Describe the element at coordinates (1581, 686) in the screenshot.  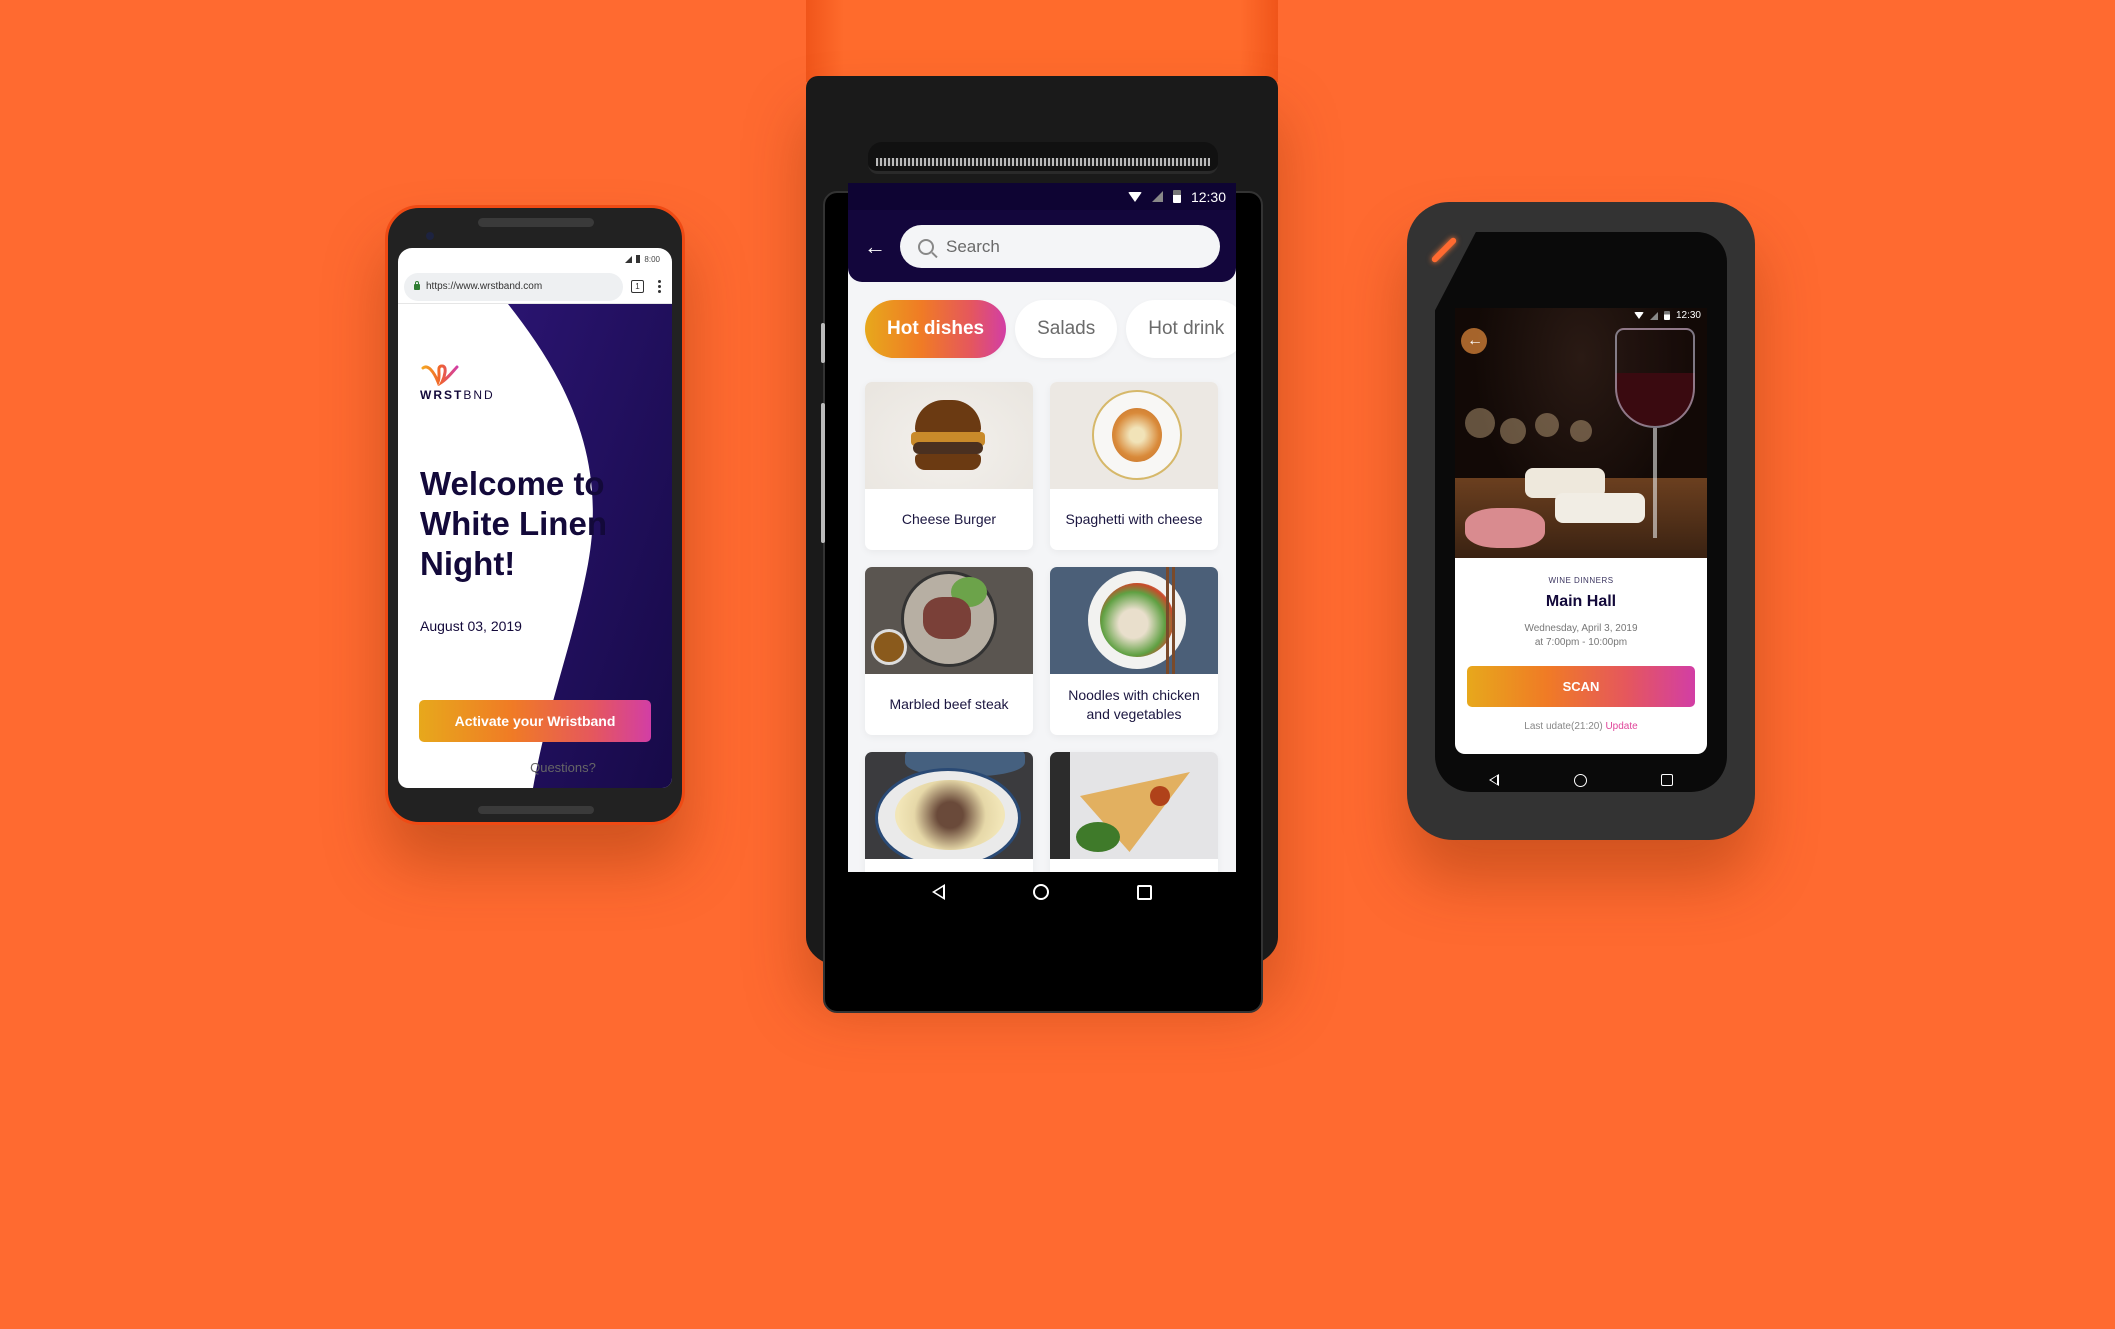
I see `scan-button: SCAN` at that location.